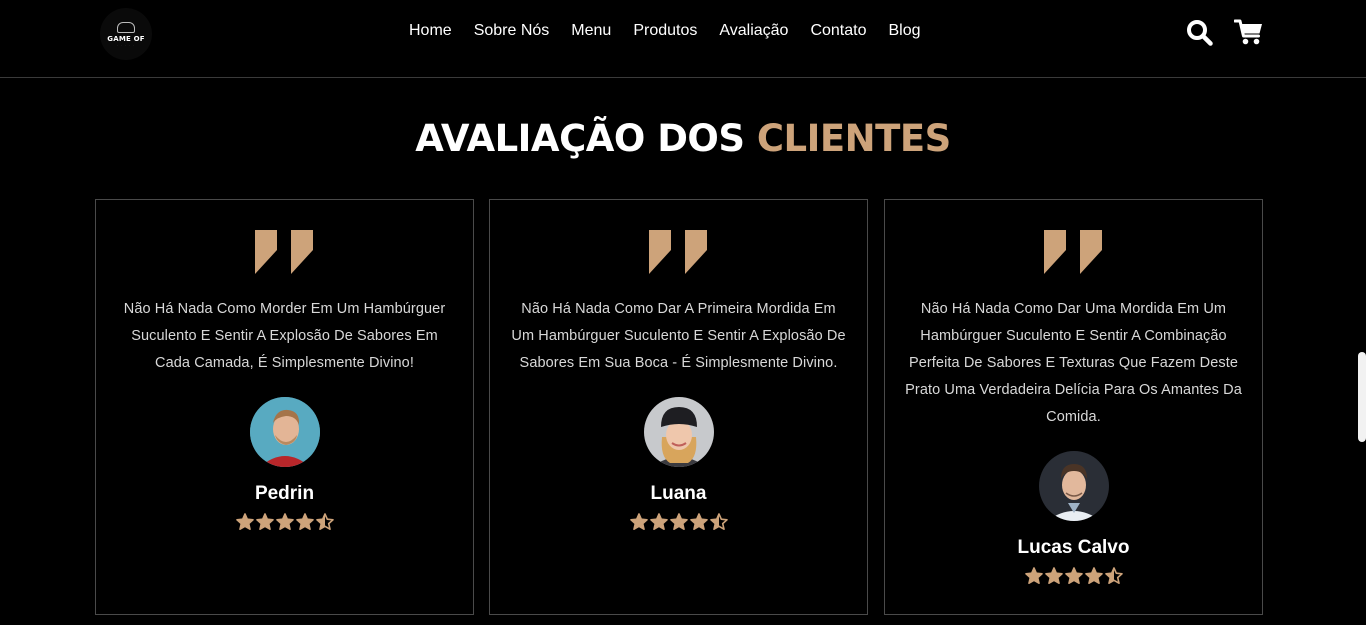  What do you see at coordinates (126, 27) in the screenshot?
I see `burger-logo-icon` at bounding box center [126, 27].